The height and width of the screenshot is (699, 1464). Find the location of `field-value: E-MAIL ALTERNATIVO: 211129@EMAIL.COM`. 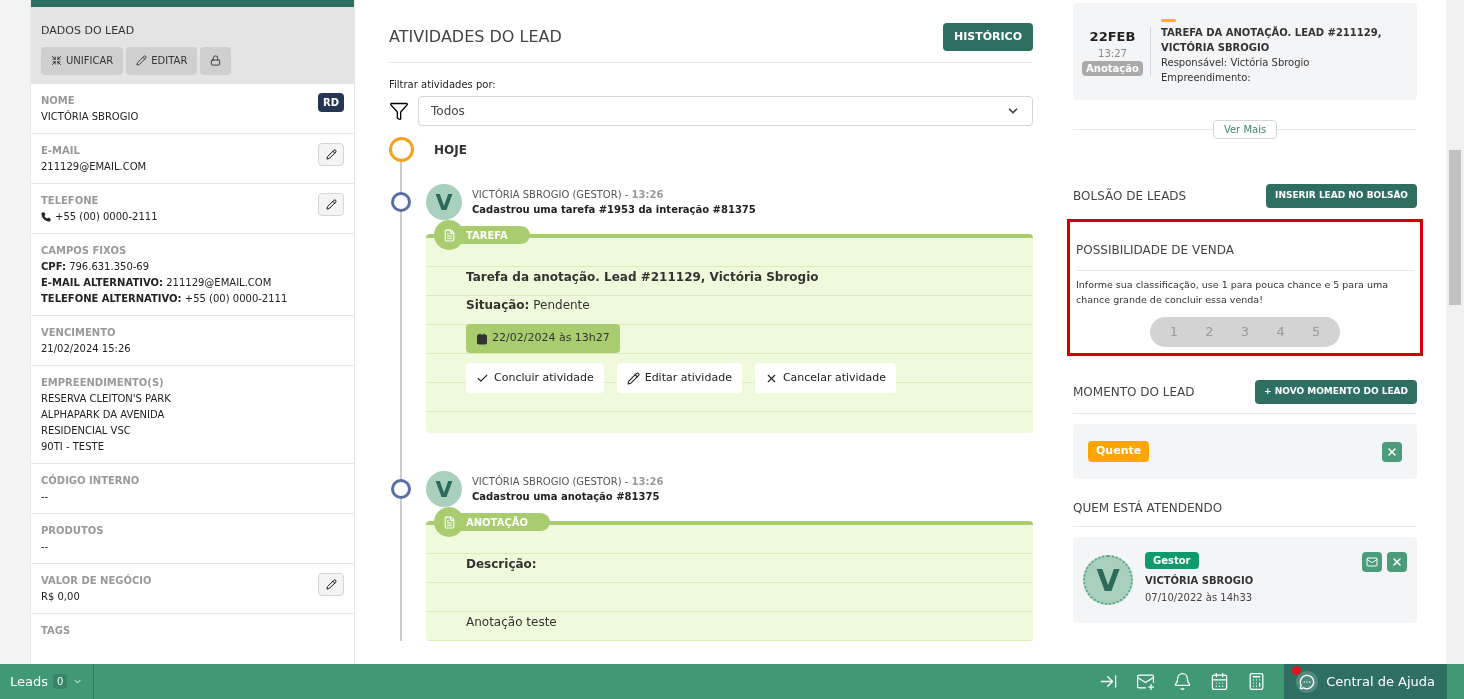

field-value: E-MAIL ALTERNATIVO: 211129@EMAIL.COM is located at coordinates (156, 282).